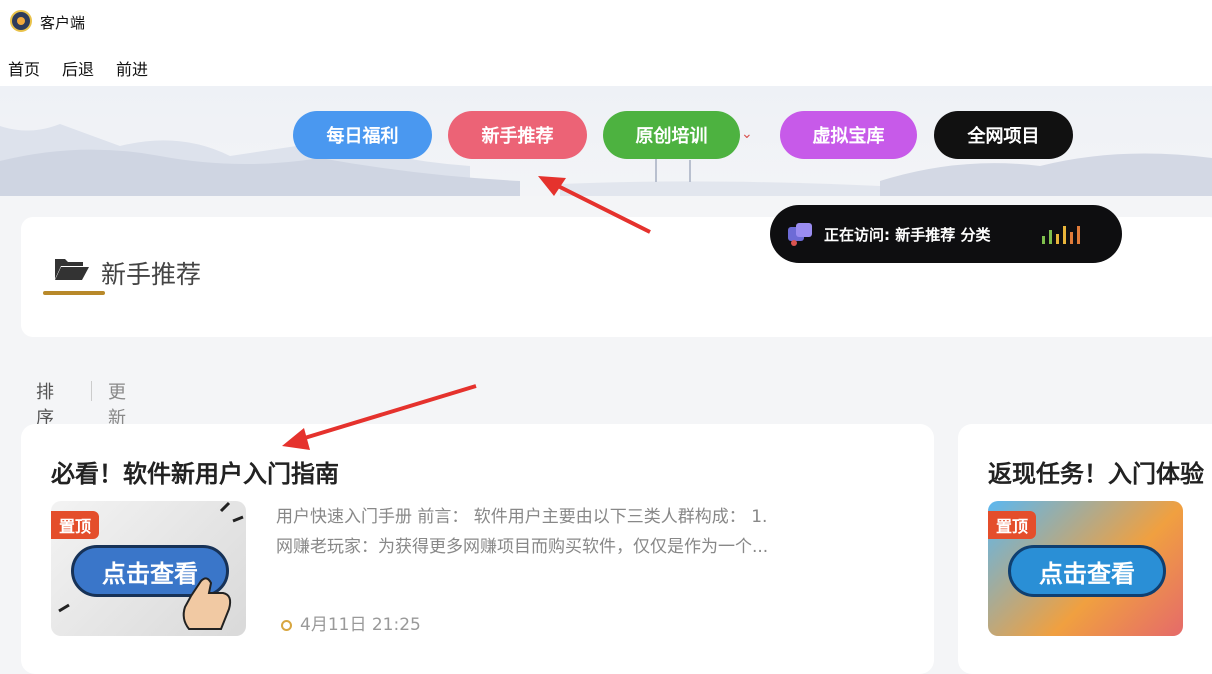 Image resolution: width=1212 pixels, height=674 pixels. What do you see at coordinates (63, 23) in the screenshot?
I see `window-title: 客户端` at bounding box center [63, 23].